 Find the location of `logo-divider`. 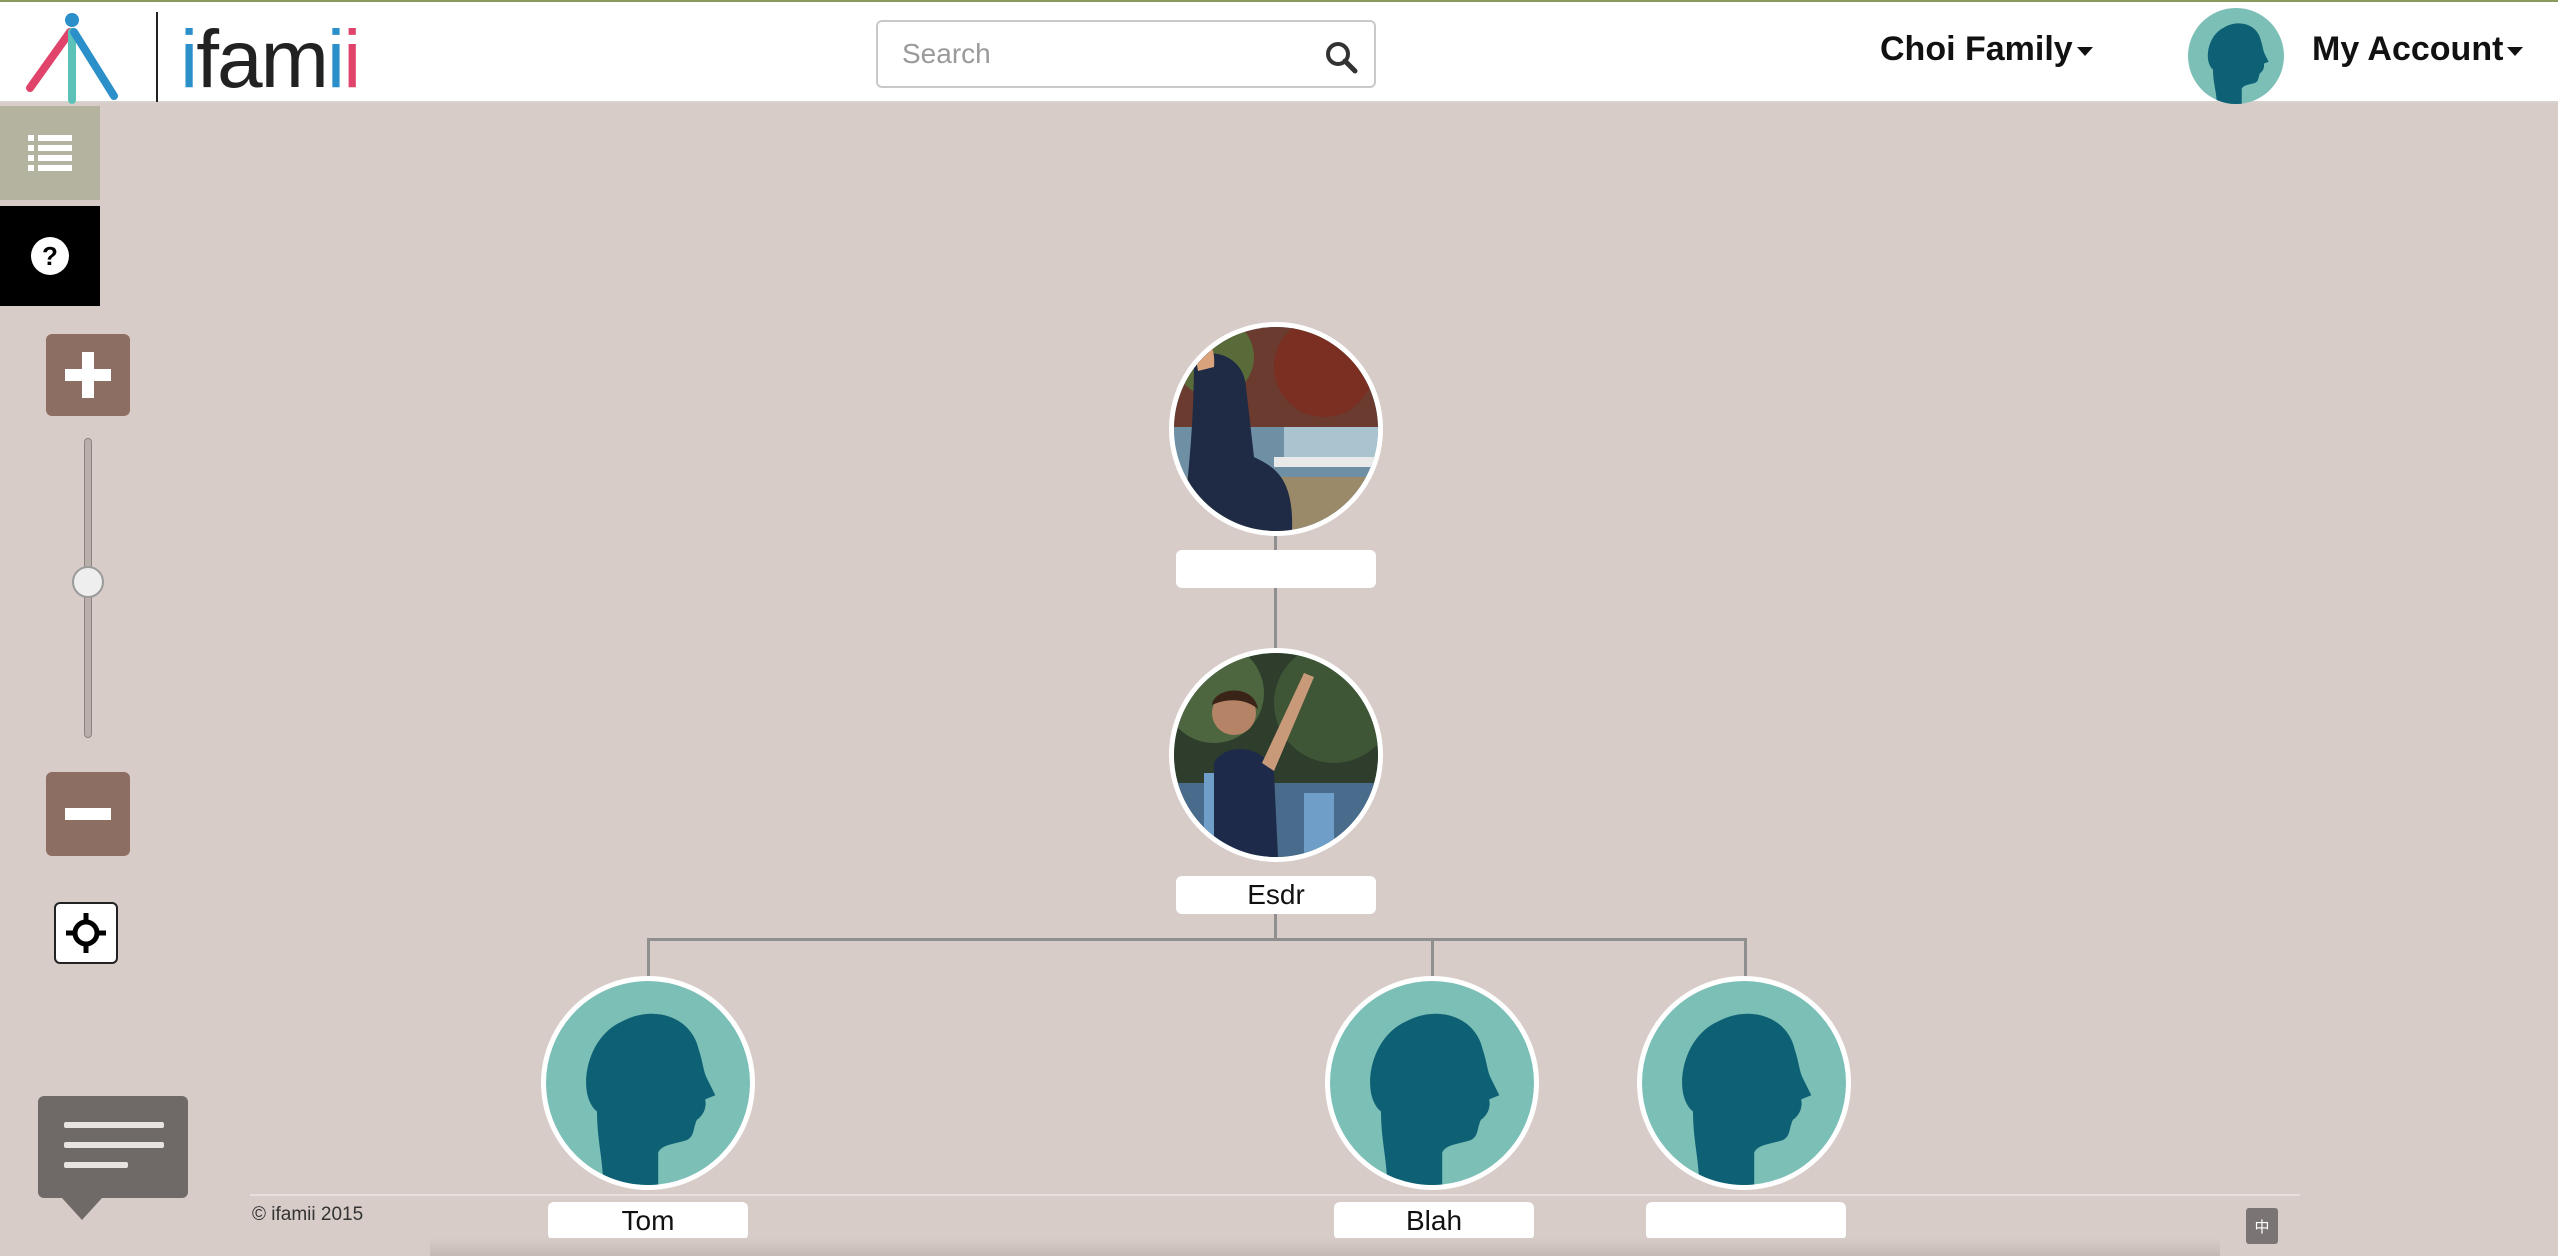

logo-divider is located at coordinates (157, 57).